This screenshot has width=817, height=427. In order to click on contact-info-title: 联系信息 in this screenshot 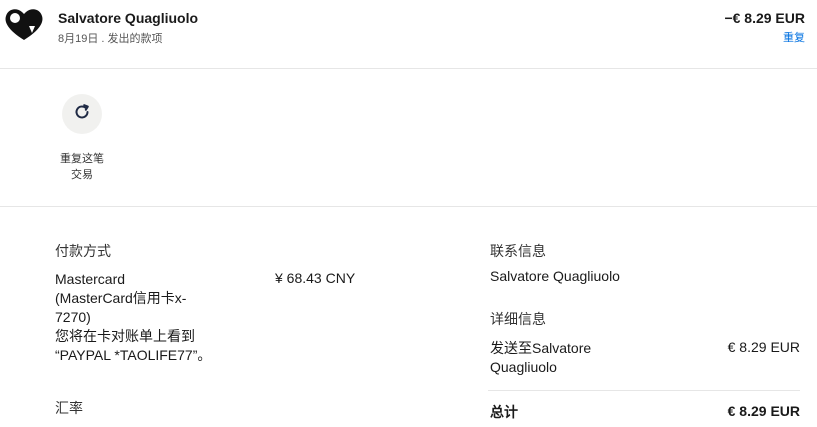, I will do `click(518, 251)`.